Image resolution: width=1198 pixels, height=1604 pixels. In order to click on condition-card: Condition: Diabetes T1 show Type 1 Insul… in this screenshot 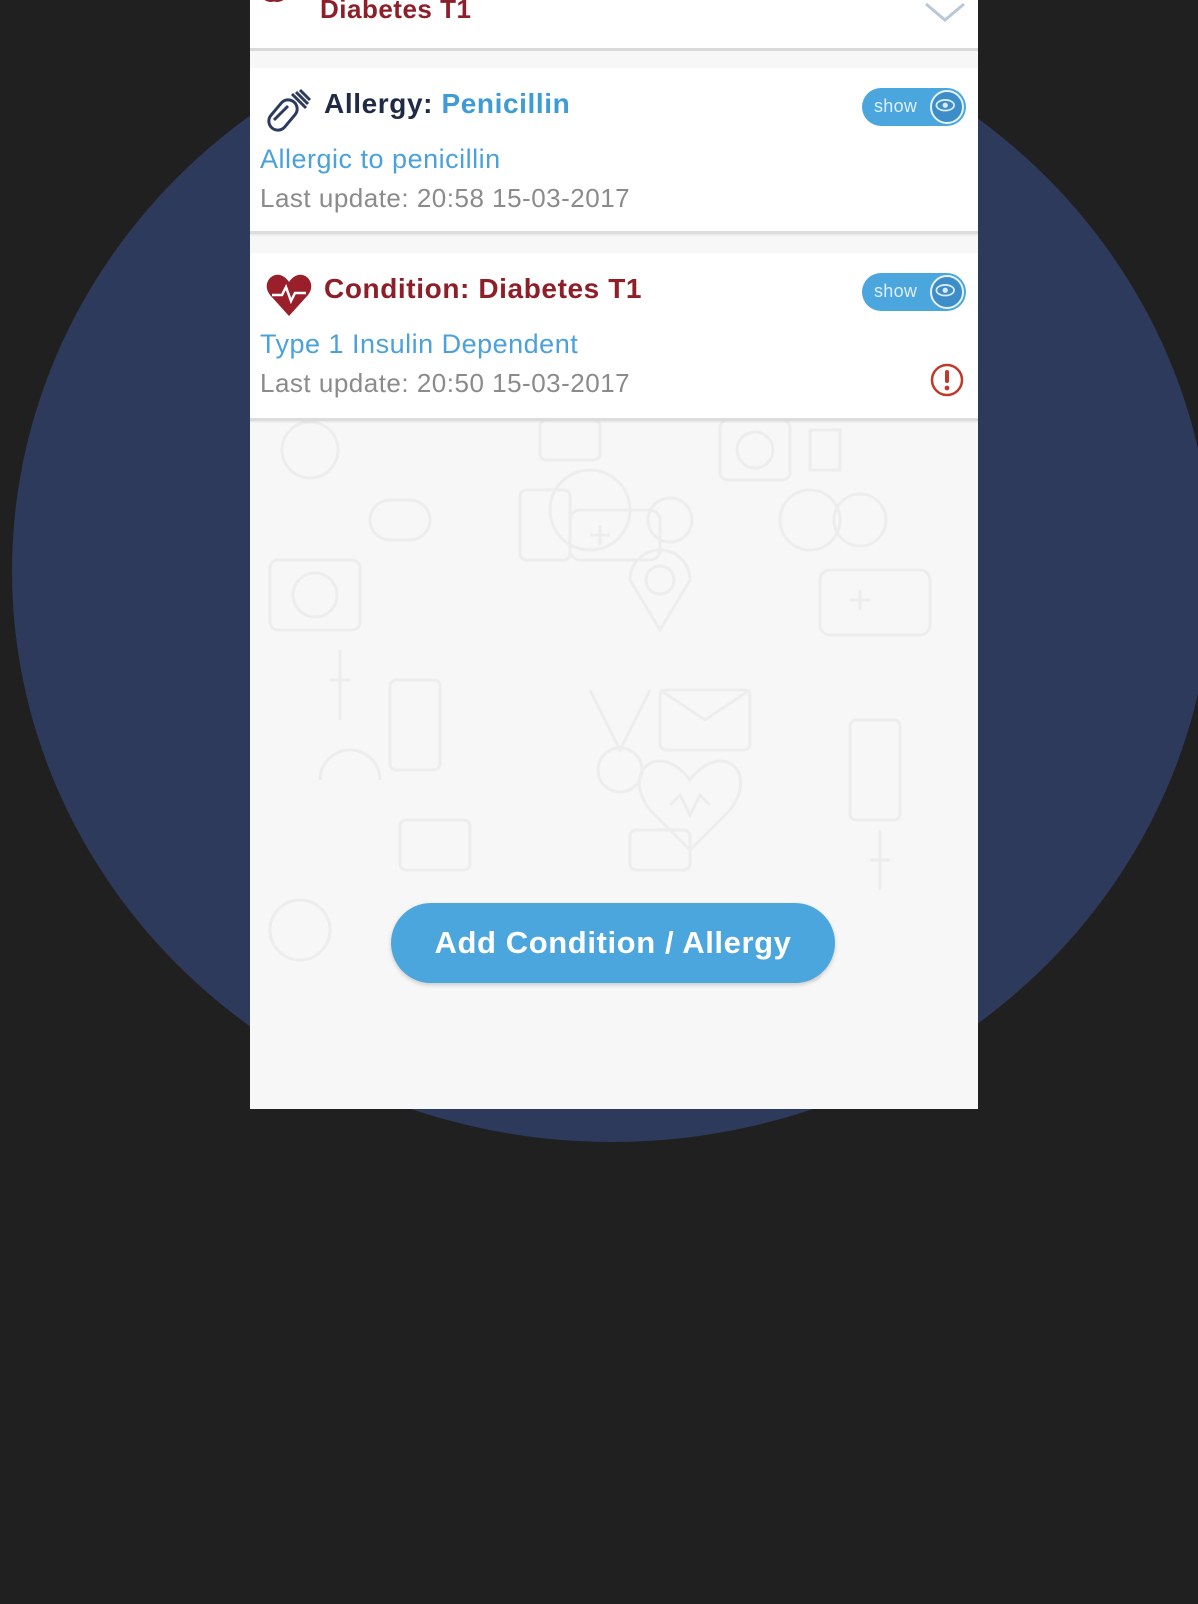, I will do `click(614, 337)`.